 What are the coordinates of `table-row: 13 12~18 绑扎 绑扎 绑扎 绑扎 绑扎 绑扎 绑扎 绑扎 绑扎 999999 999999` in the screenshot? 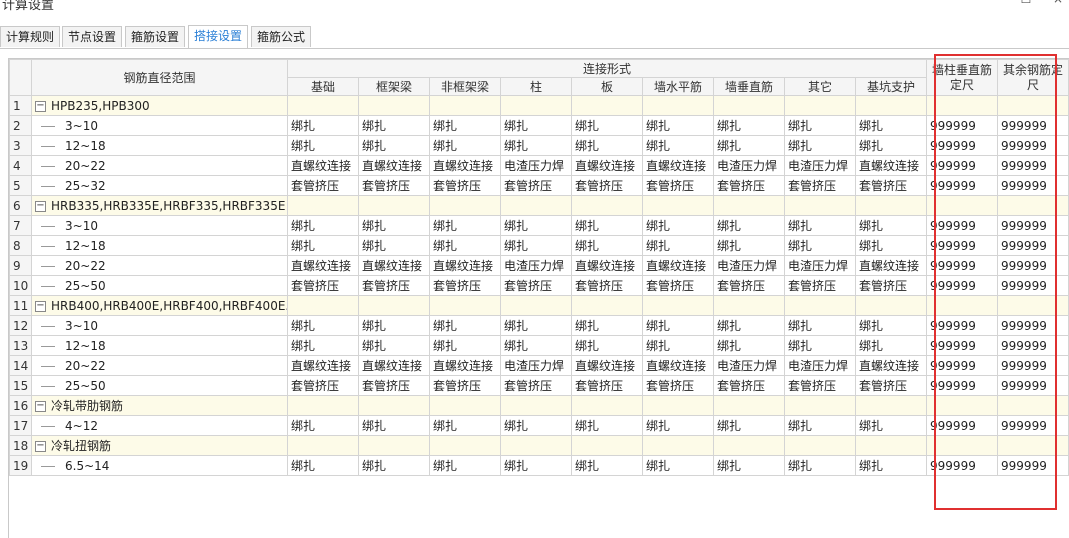 It's located at (539, 345).